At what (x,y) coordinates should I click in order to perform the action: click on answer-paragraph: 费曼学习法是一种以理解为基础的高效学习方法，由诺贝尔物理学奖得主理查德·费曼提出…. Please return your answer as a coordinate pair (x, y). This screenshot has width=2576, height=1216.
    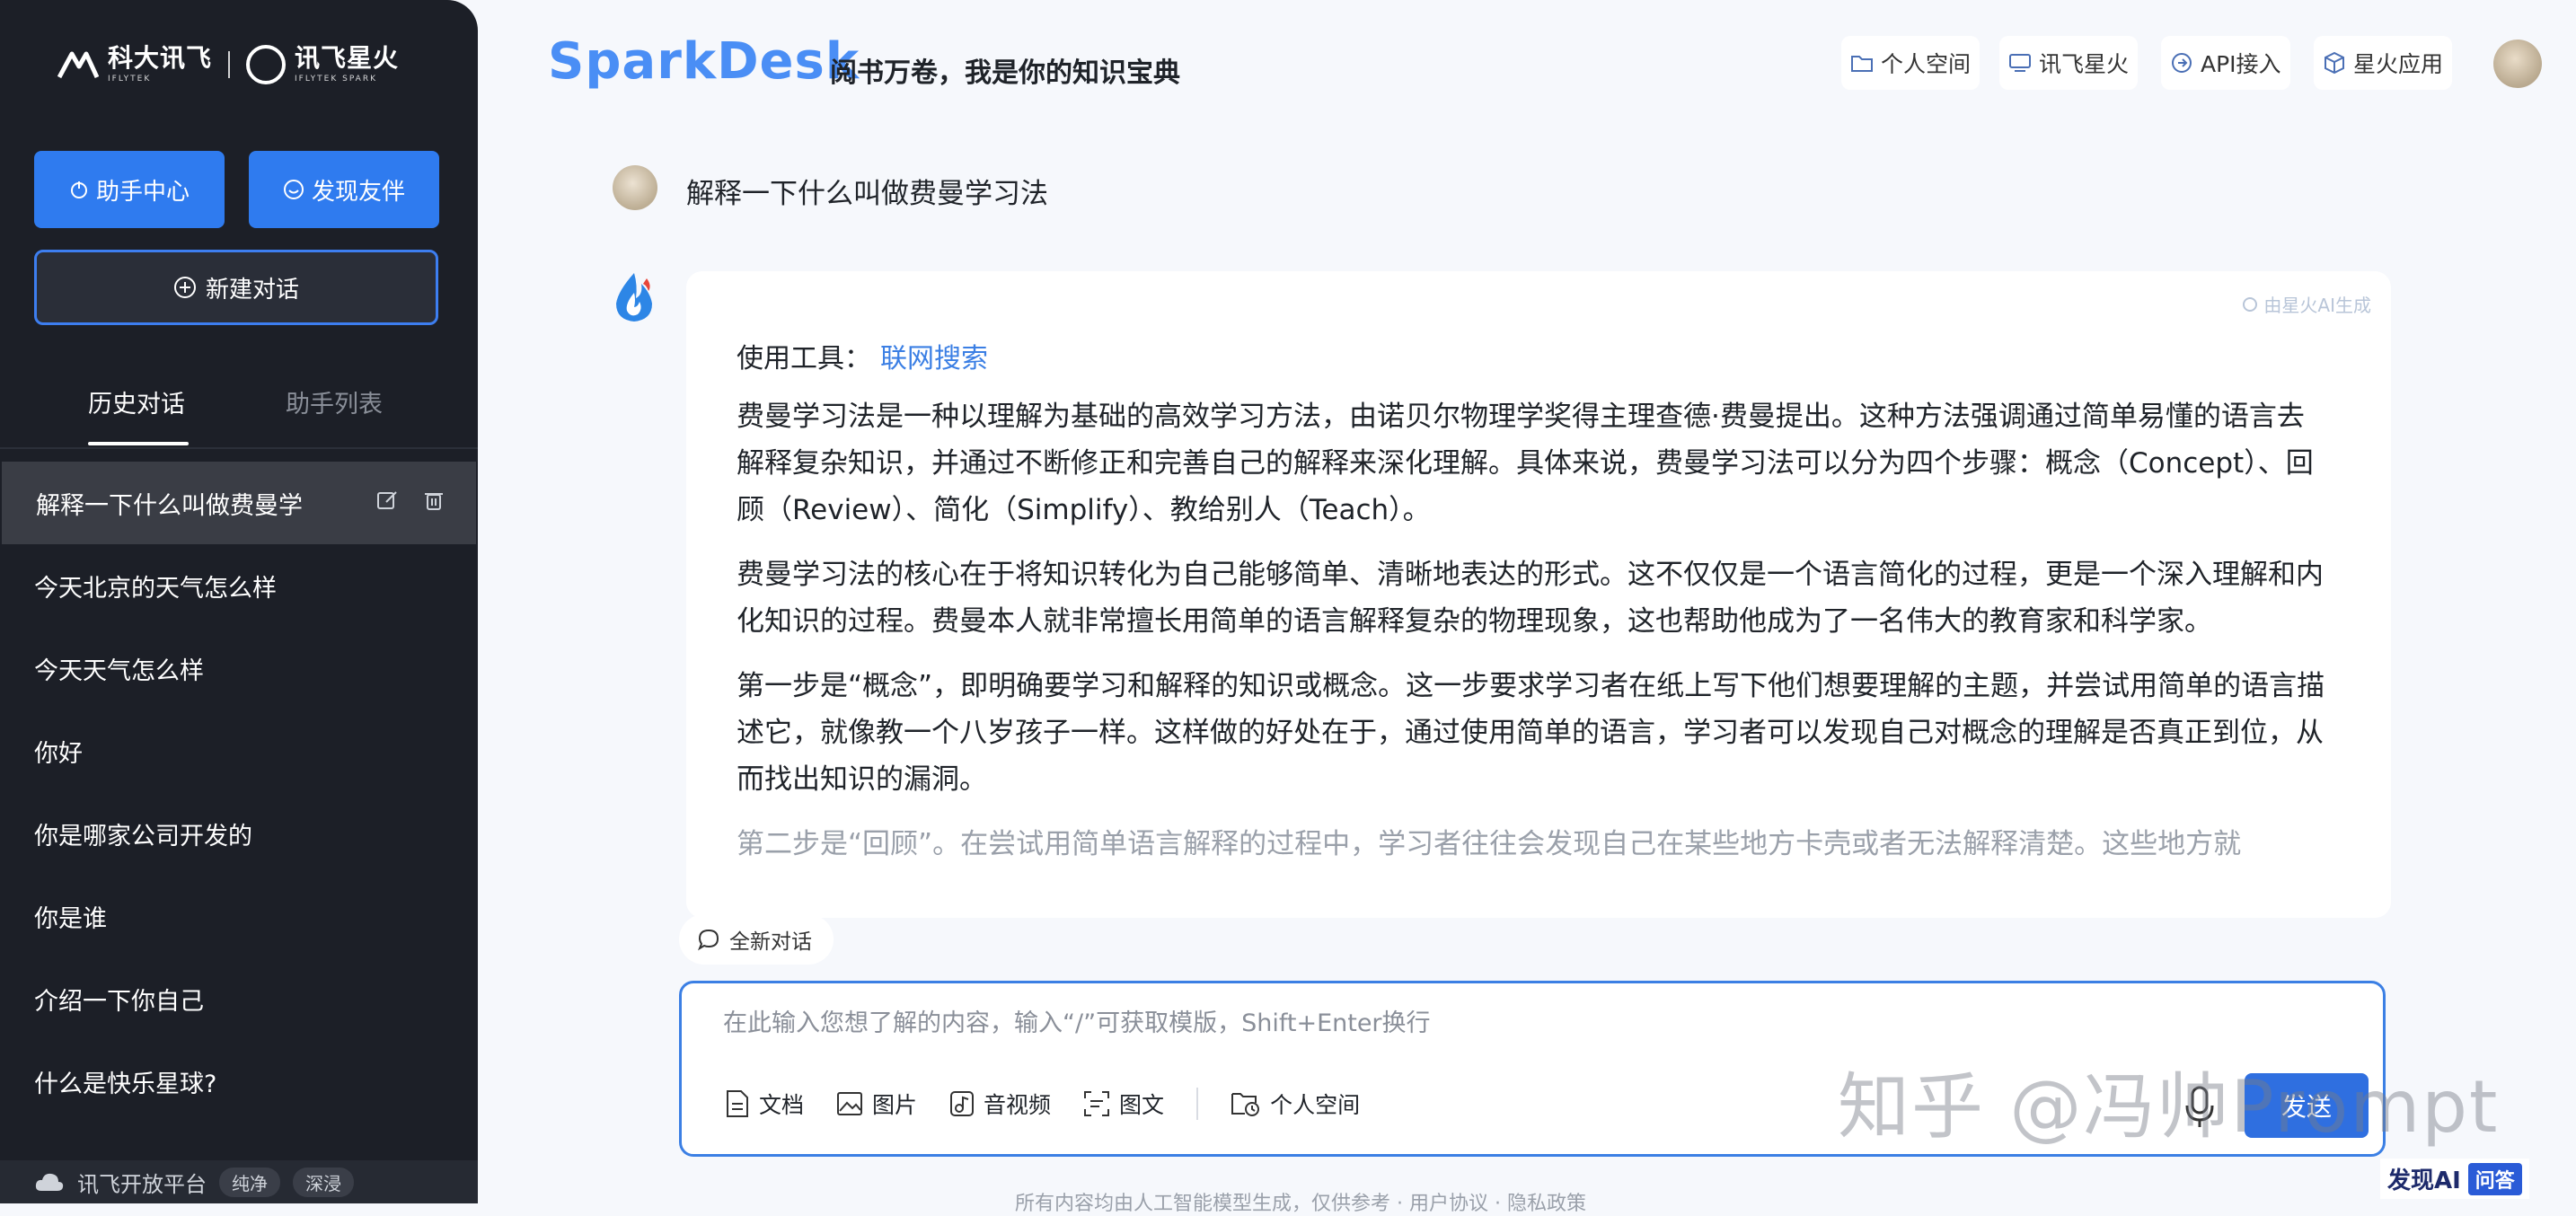
    Looking at the image, I should click on (1525, 463).